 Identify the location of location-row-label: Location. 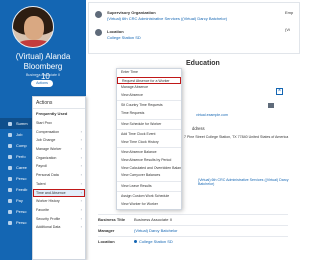
(106, 241).